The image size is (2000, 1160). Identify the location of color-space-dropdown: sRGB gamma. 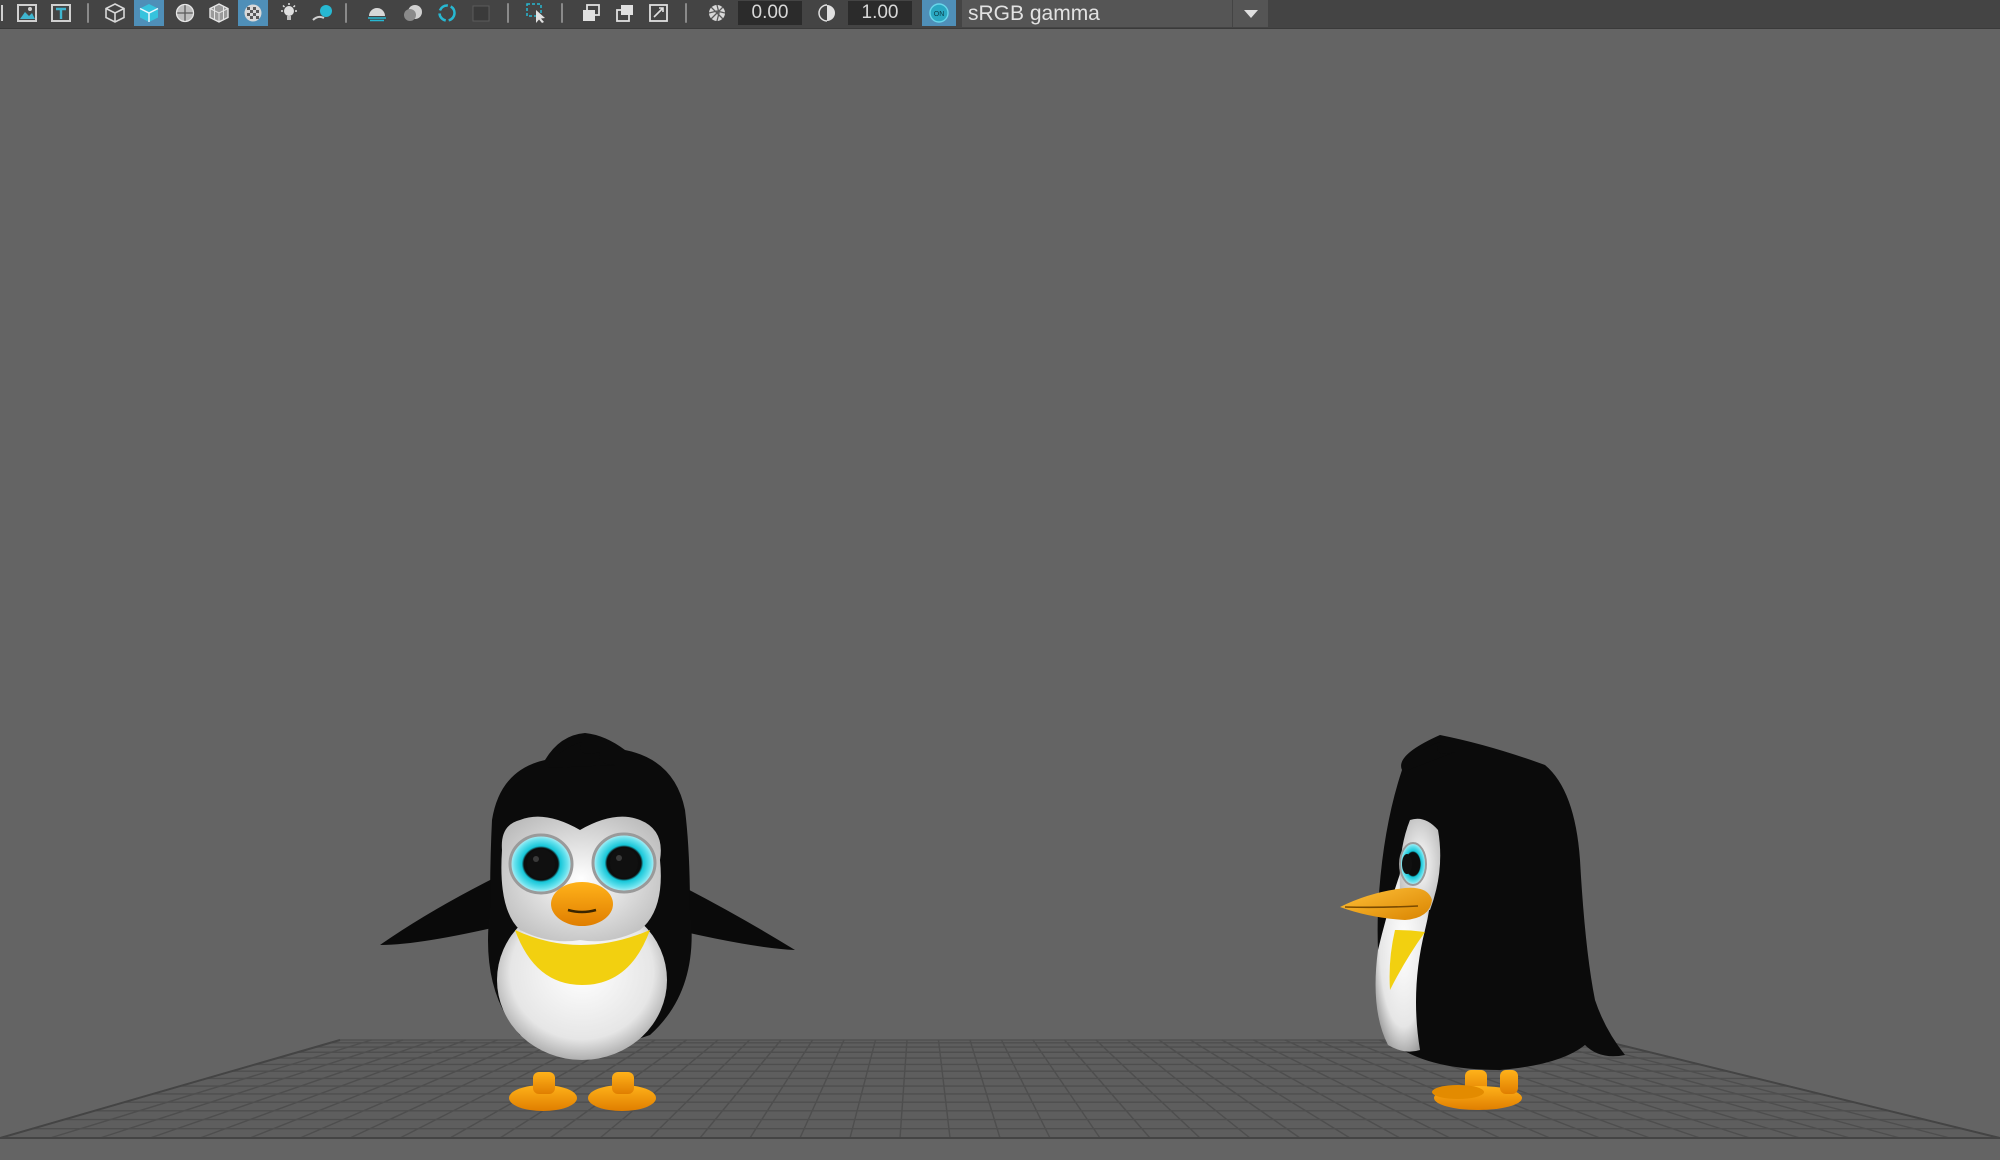
(1115, 13).